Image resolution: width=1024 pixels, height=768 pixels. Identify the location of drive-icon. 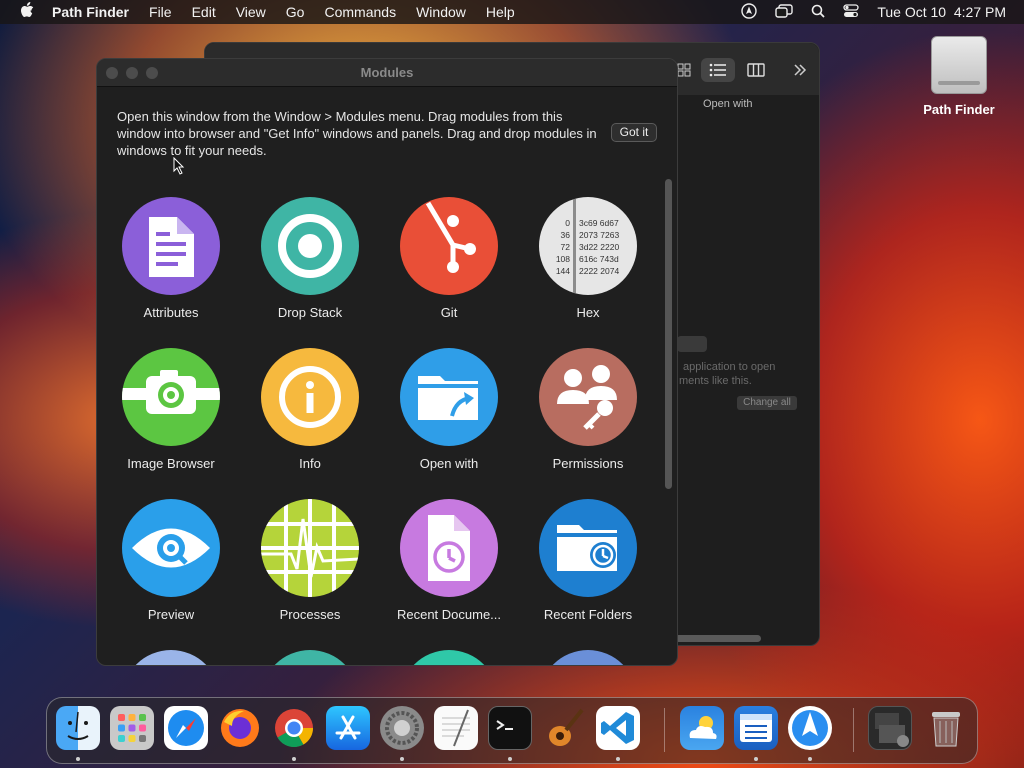
(959, 65).